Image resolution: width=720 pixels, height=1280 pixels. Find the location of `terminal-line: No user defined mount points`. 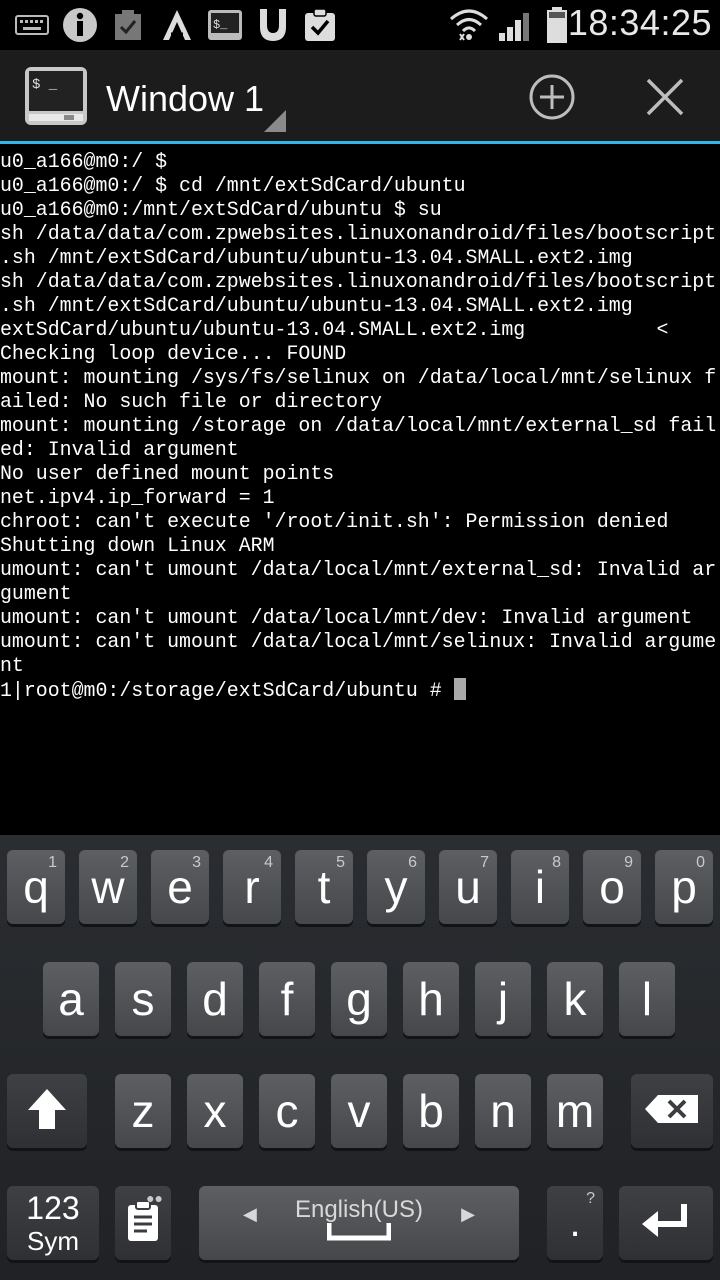

terminal-line: No user defined mount points is located at coordinates (167, 473).